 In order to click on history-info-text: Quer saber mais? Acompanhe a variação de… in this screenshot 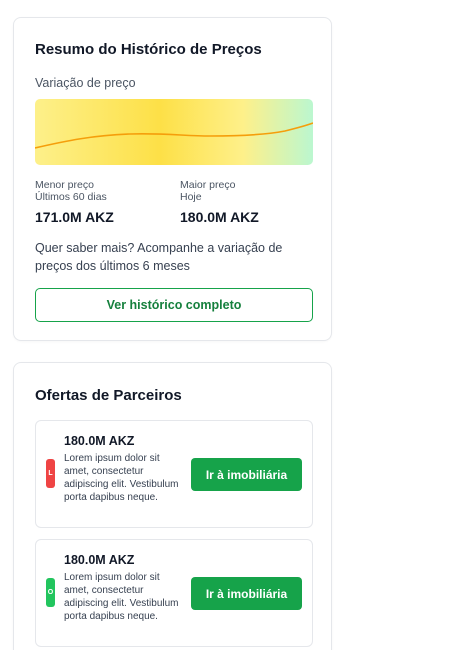, I will do `click(159, 257)`.